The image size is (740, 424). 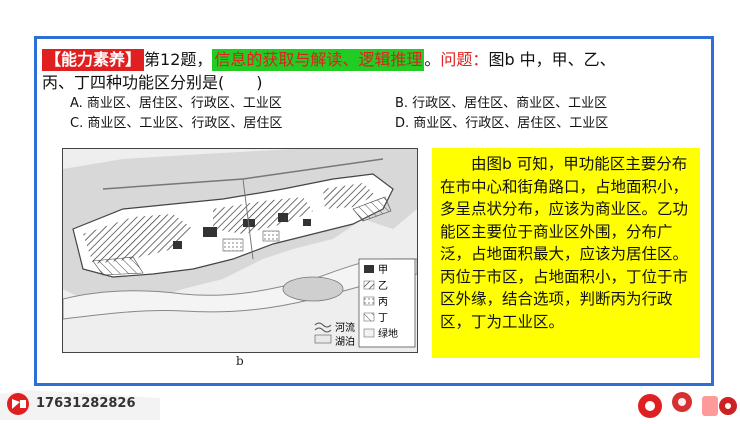 I want to click on mascot-decoration-icon, so click(x=687, y=405).